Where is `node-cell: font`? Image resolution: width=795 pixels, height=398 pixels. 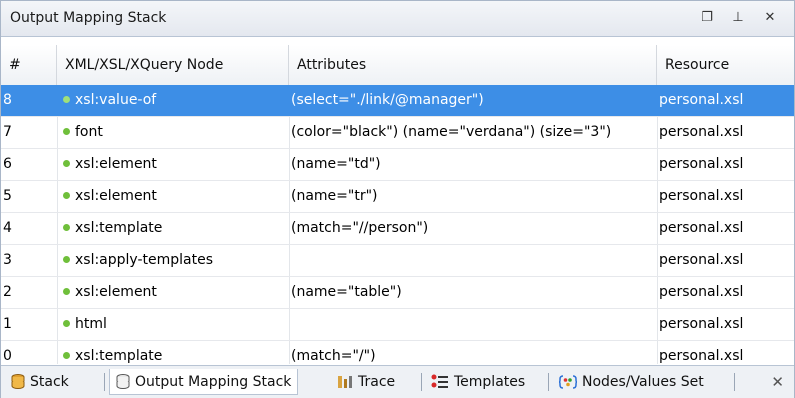
node-cell: font is located at coordinates (173, 132).